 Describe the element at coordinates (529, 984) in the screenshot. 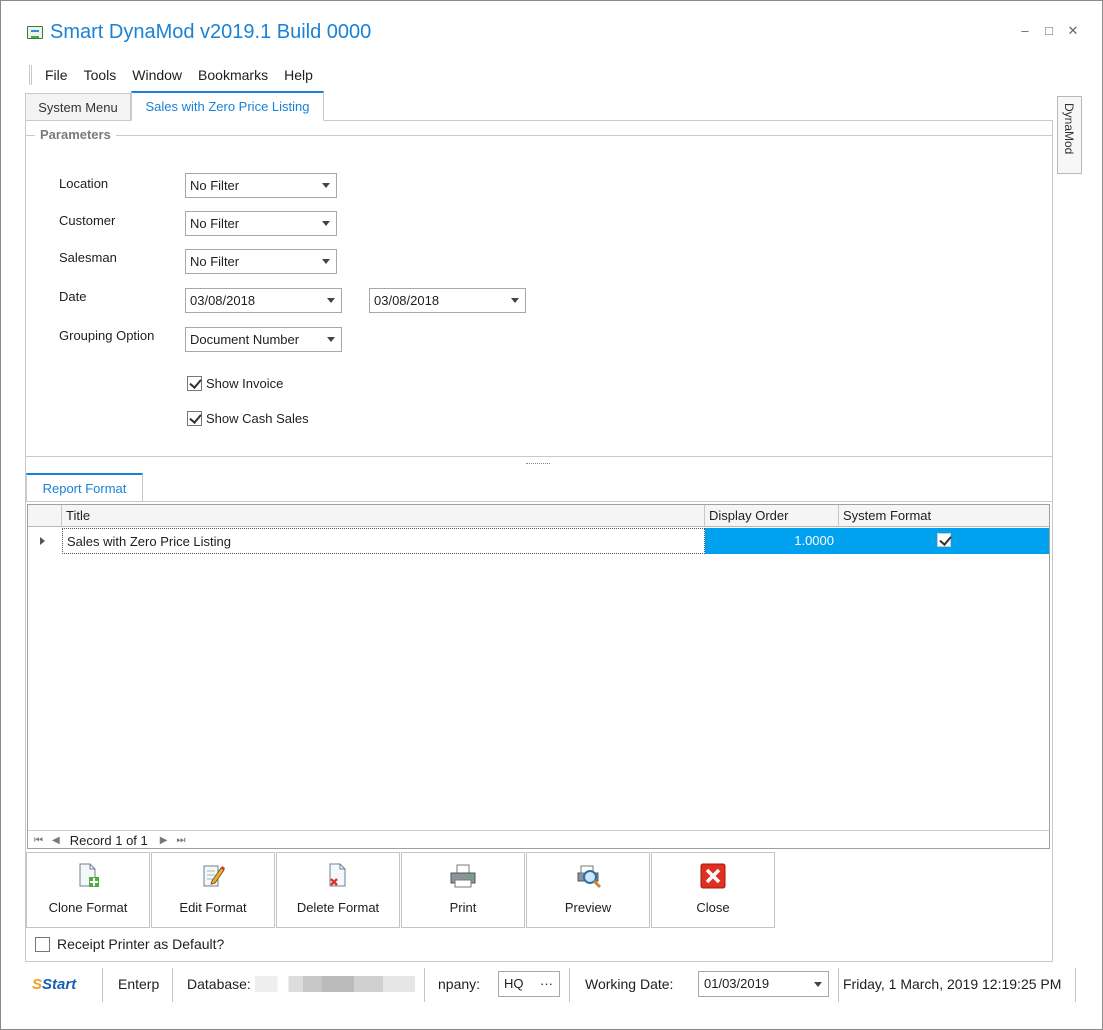

I see `company-selector: HQ ···` at that location.